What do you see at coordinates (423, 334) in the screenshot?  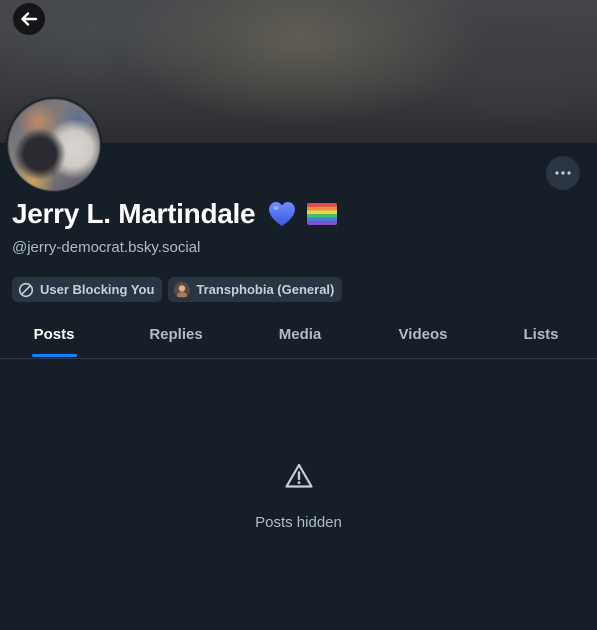 I see `tab-videos: Videos` at bounding box center [423, 334].